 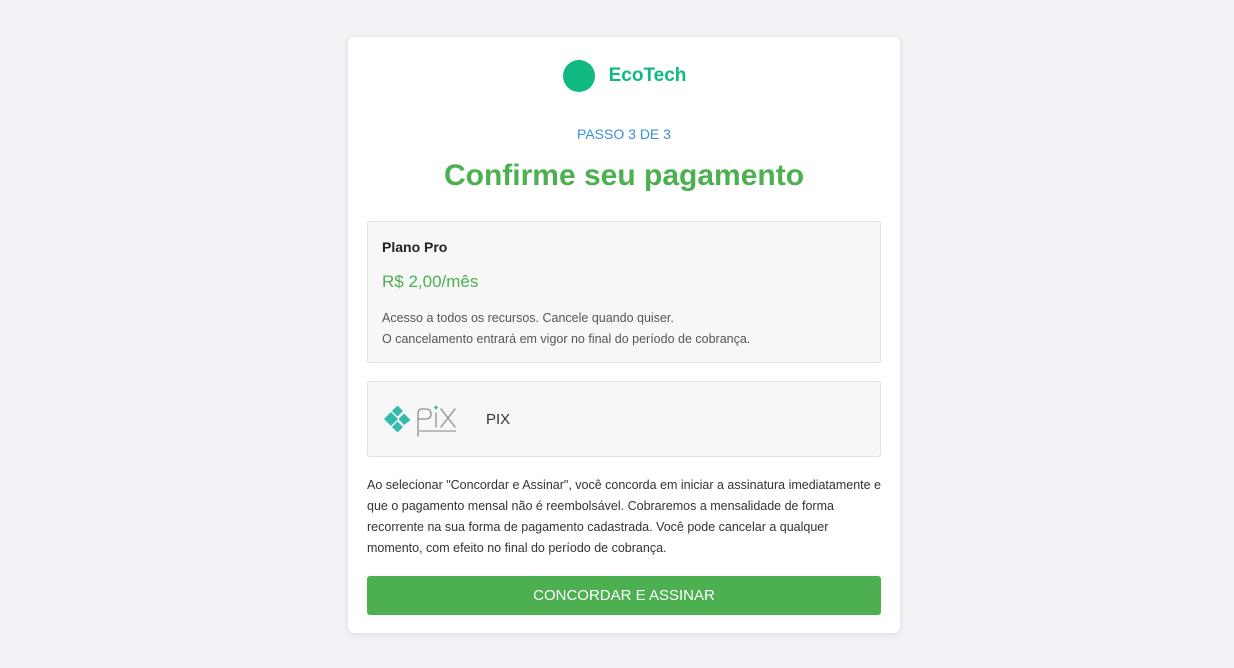 What do you see at coordinates (415, 247) in the screenshot?
I see `plan-name: Plano Pro` at bounding box center [415, 247].